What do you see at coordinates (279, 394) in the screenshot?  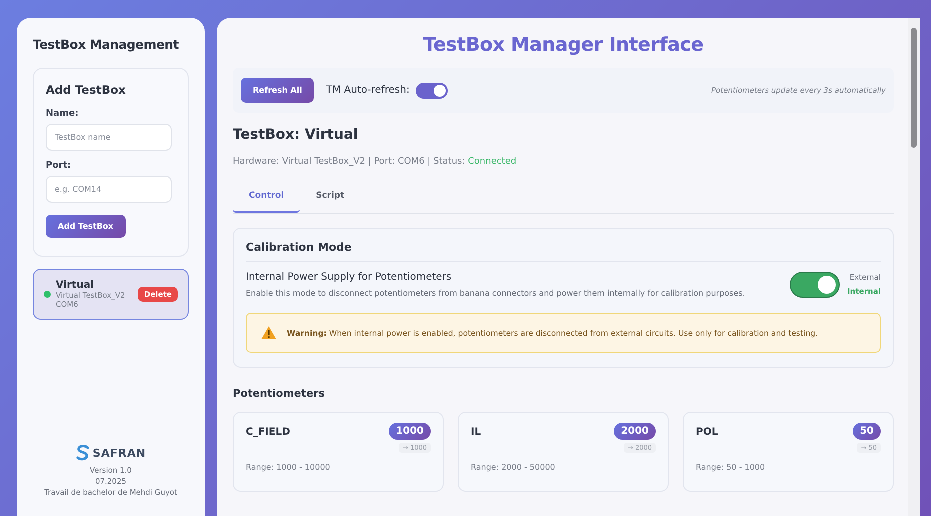 I see `section-title: Potentiometers` at bounding box center [279, 394].